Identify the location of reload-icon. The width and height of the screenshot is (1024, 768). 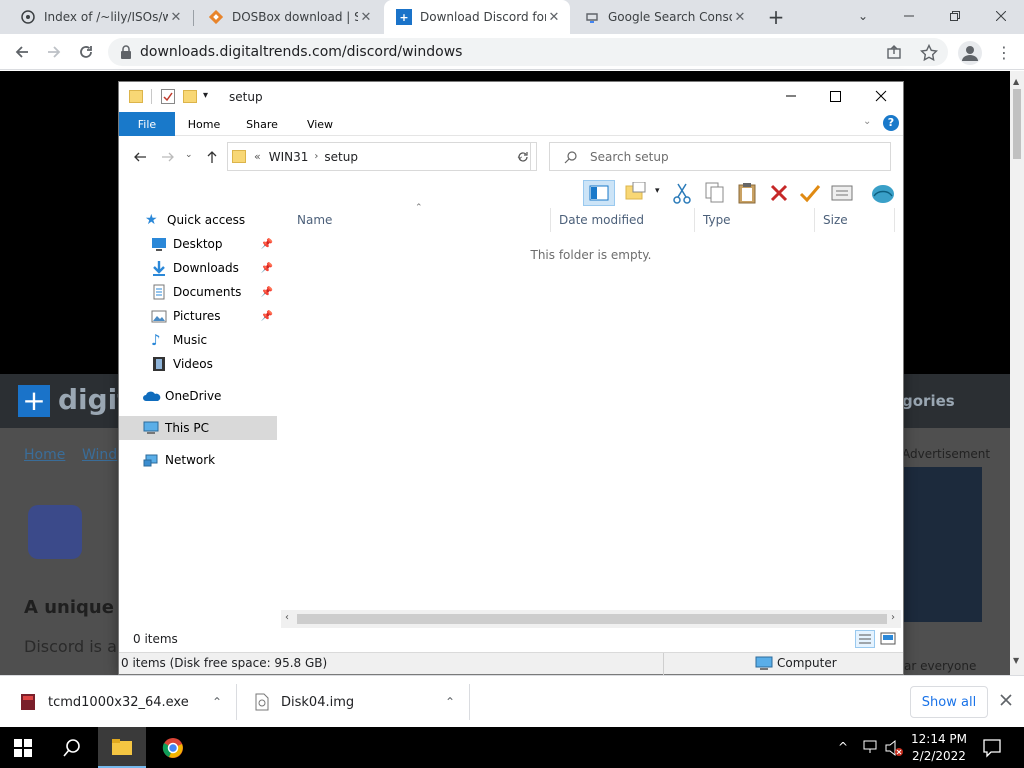
(86, 52).